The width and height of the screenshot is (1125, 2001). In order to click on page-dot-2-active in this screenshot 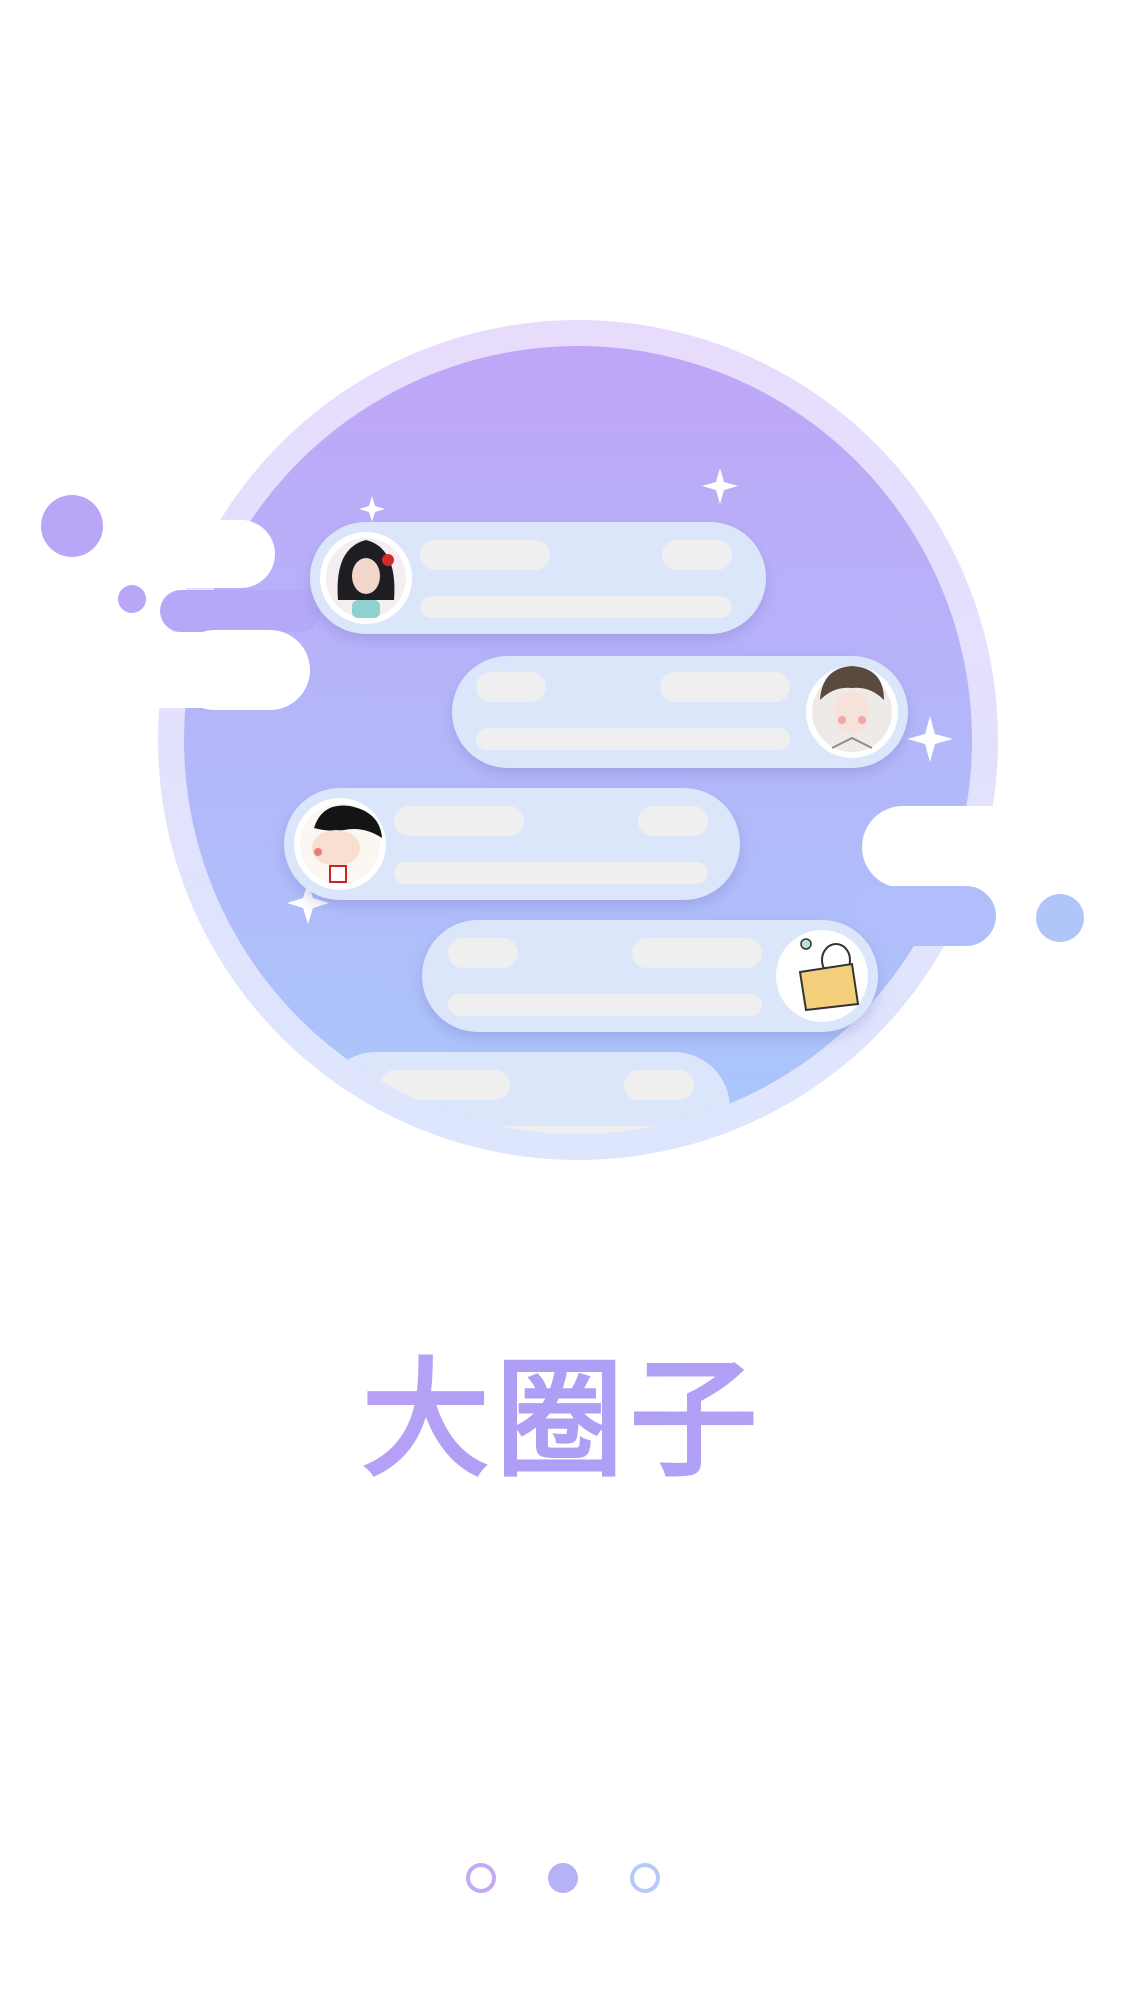, I will do `click(562, 1878)`.